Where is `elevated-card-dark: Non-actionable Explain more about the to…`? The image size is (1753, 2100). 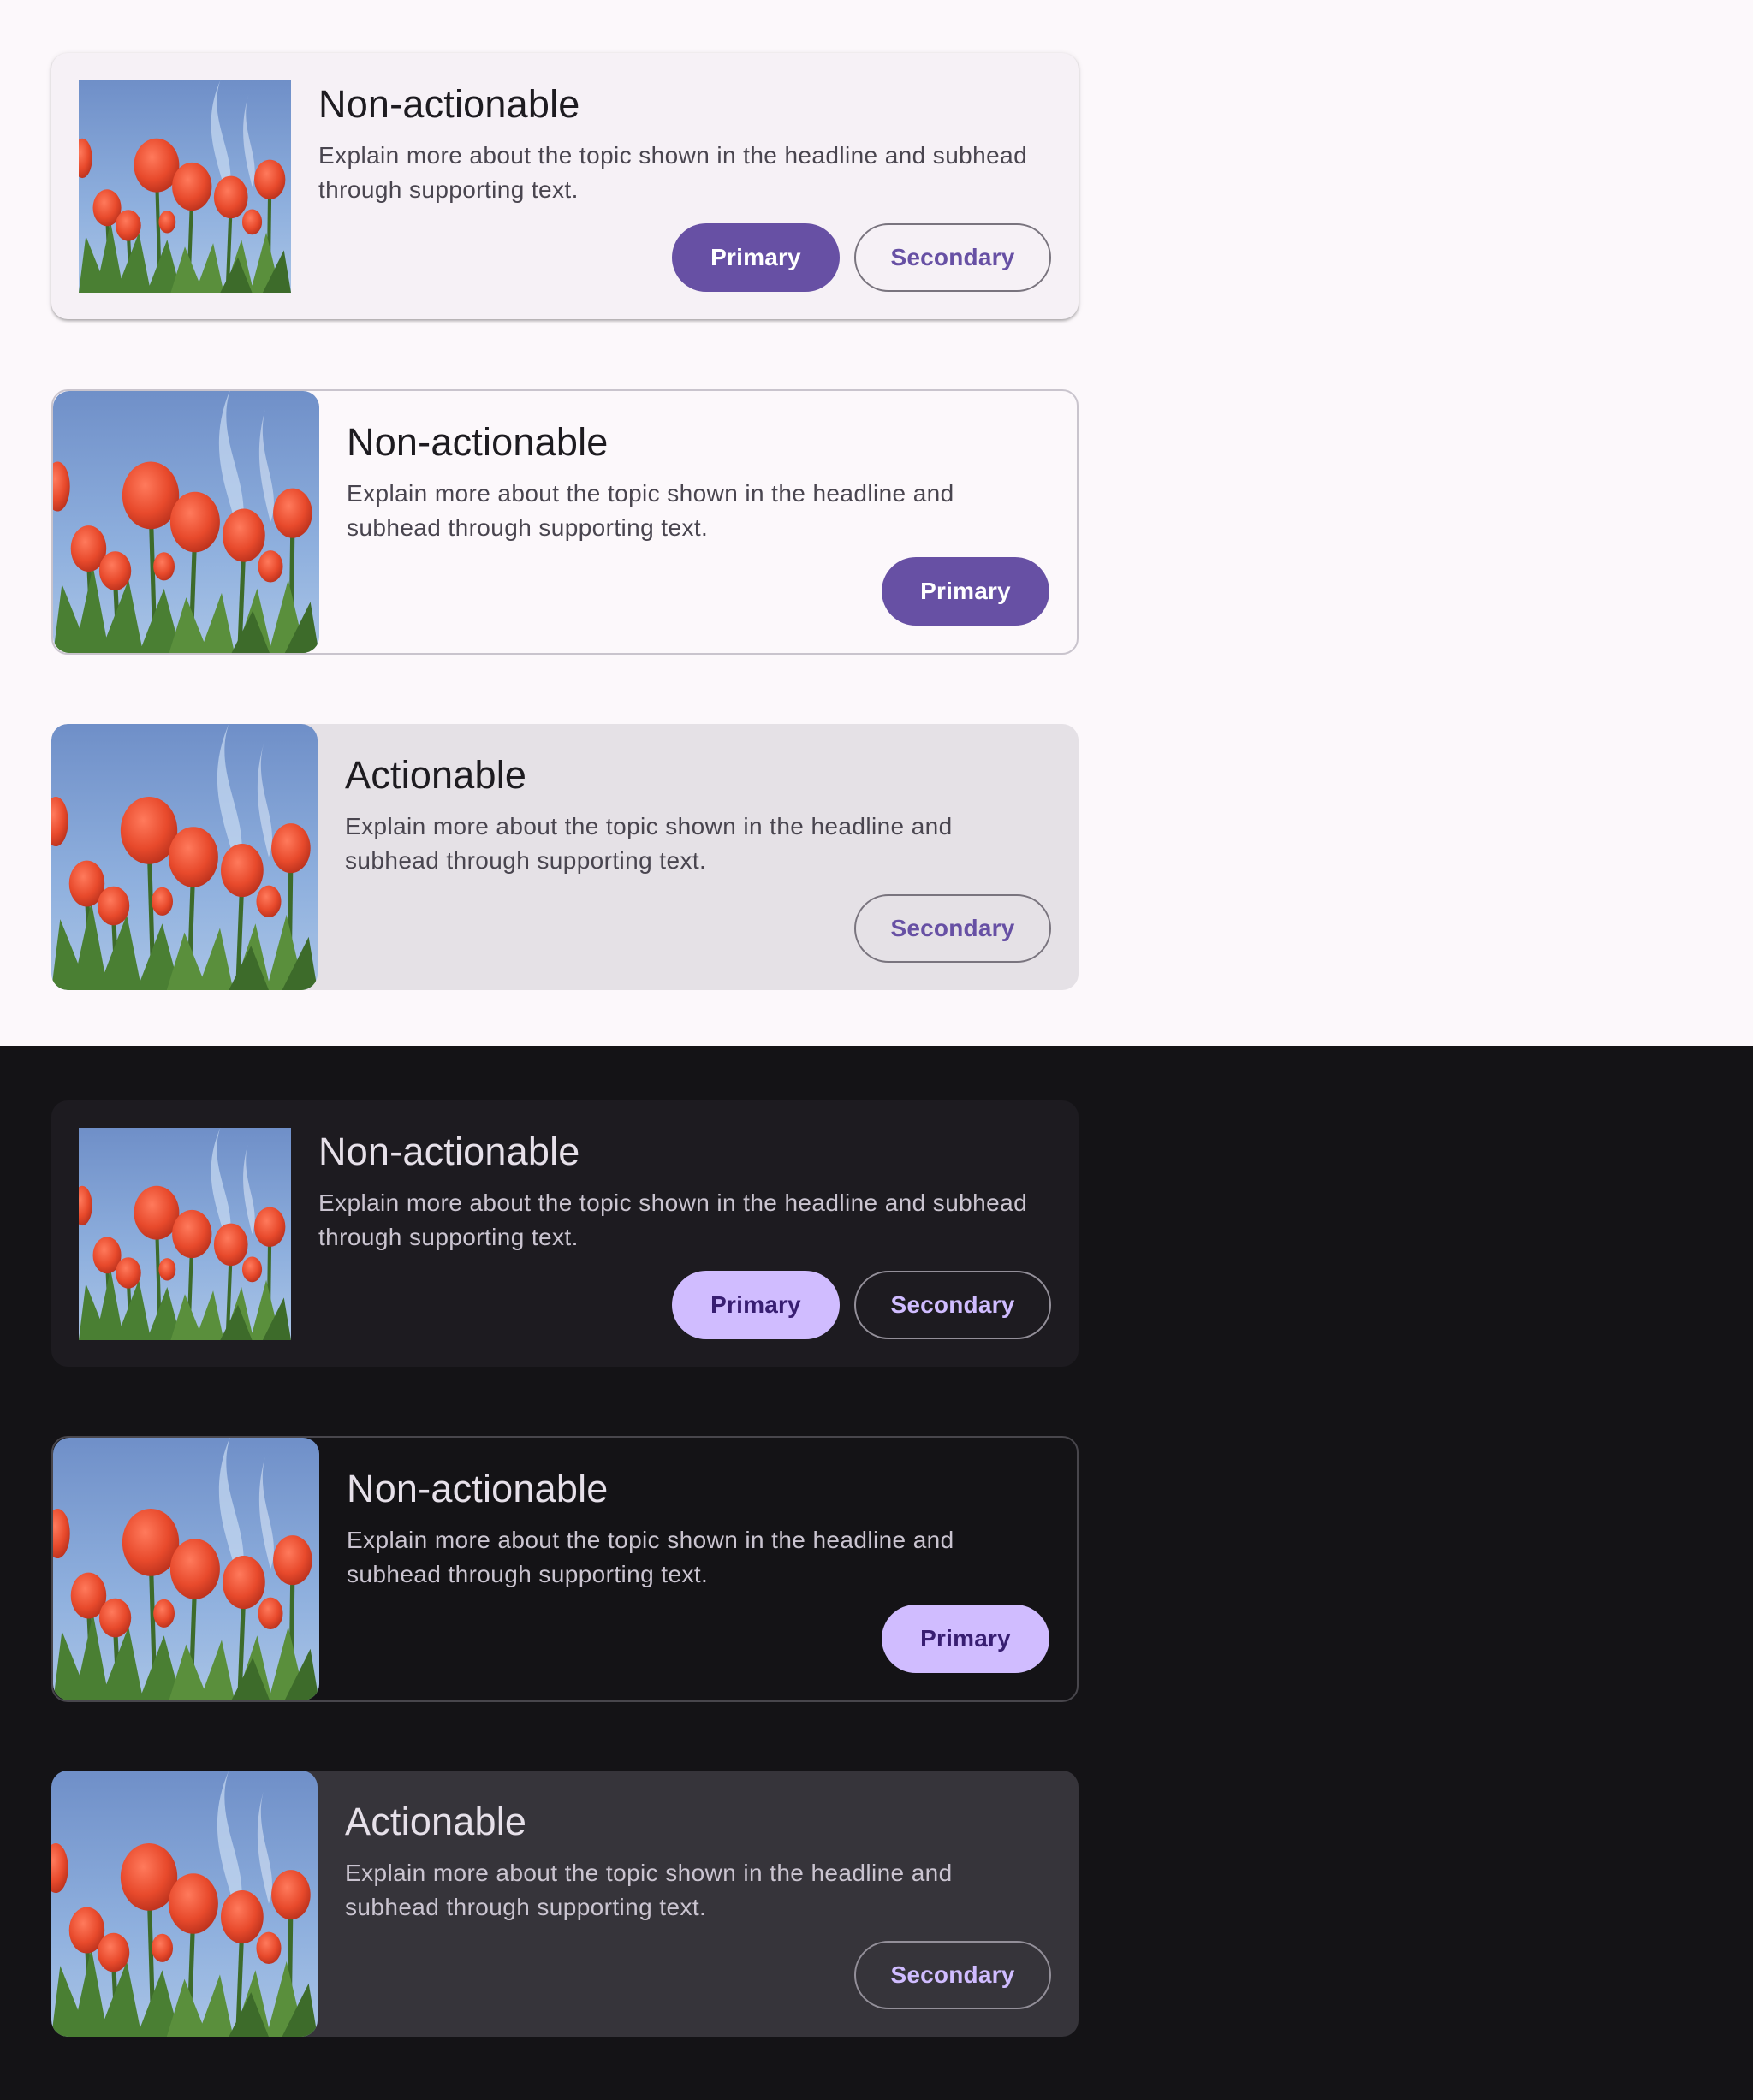 elevated-card-dark: Non-actionable Explain more about the to… is located at coordinates (565, 1233).